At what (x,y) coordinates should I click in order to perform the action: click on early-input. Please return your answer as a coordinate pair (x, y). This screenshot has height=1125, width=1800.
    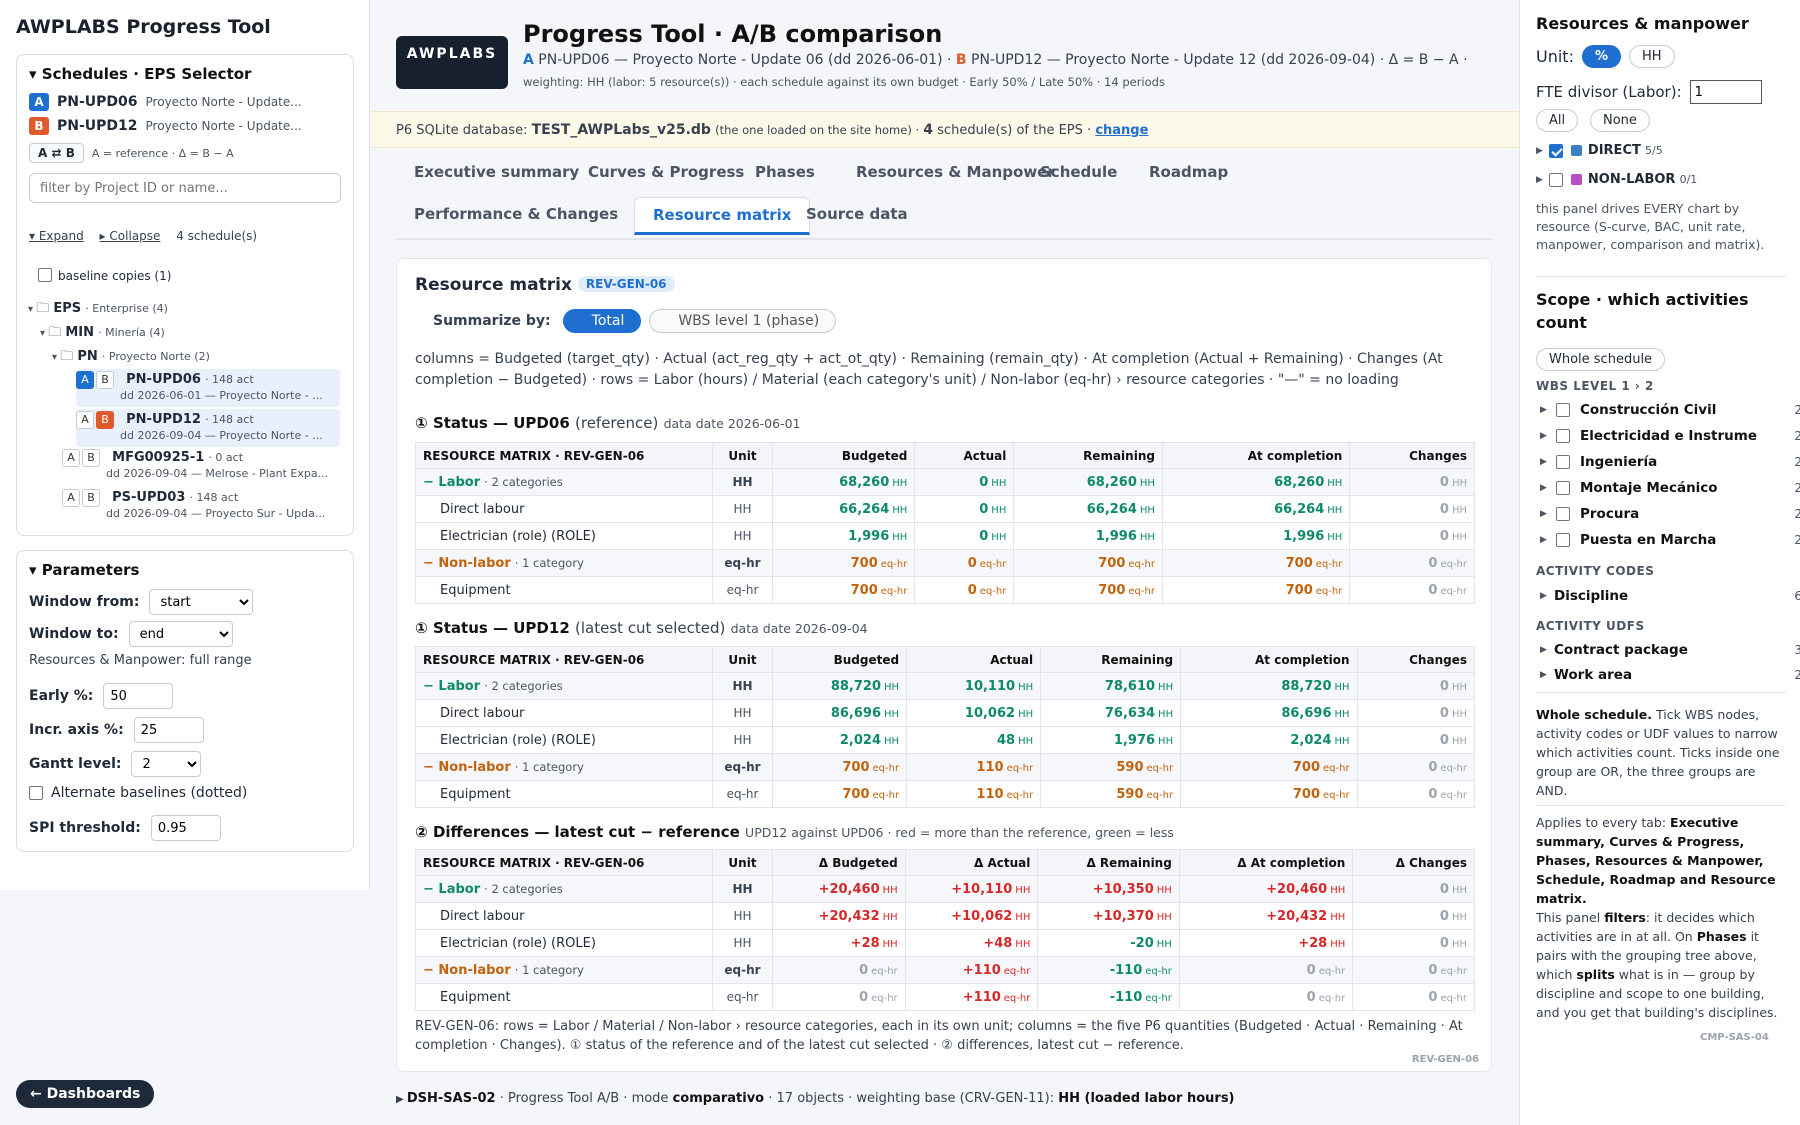
    Looking at the image, I should click on (138, 696).